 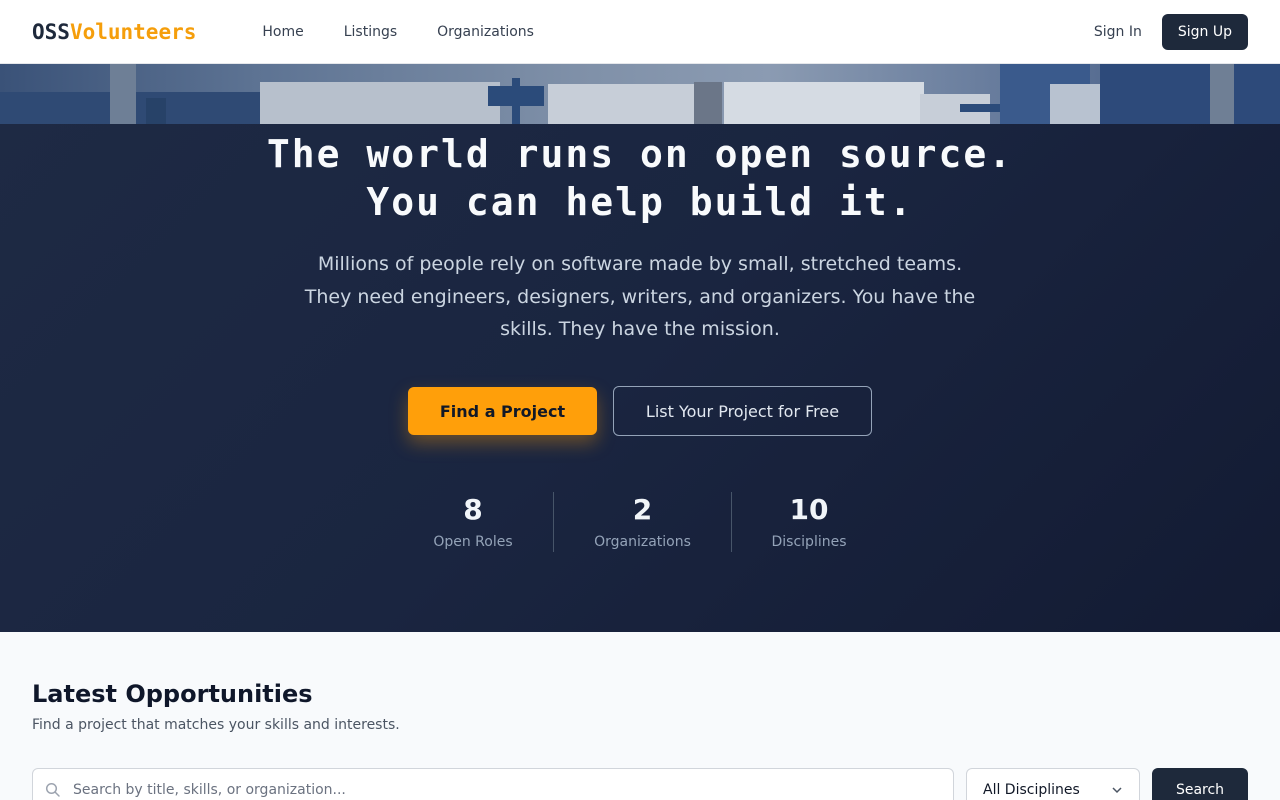 I want to click on chevron-down-icon, so click(x=1117, y=790).